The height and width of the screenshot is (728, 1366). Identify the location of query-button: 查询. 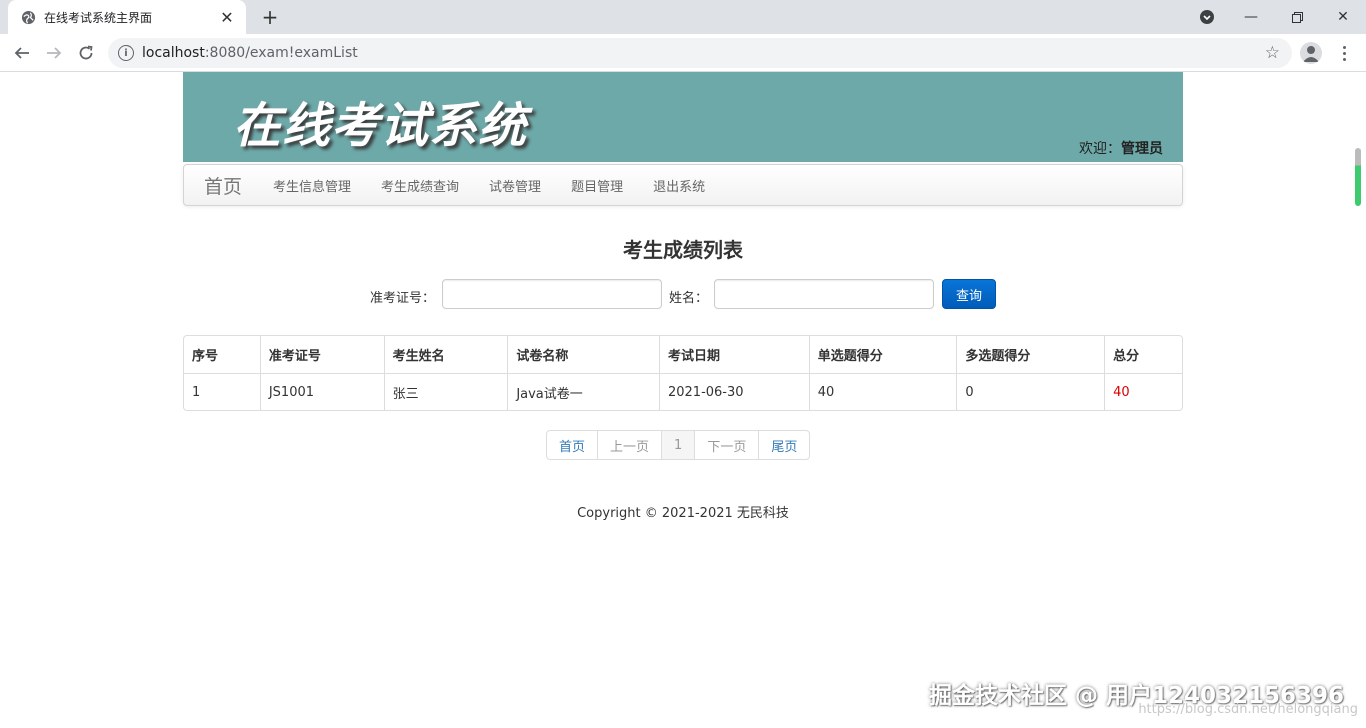
(969, 294).